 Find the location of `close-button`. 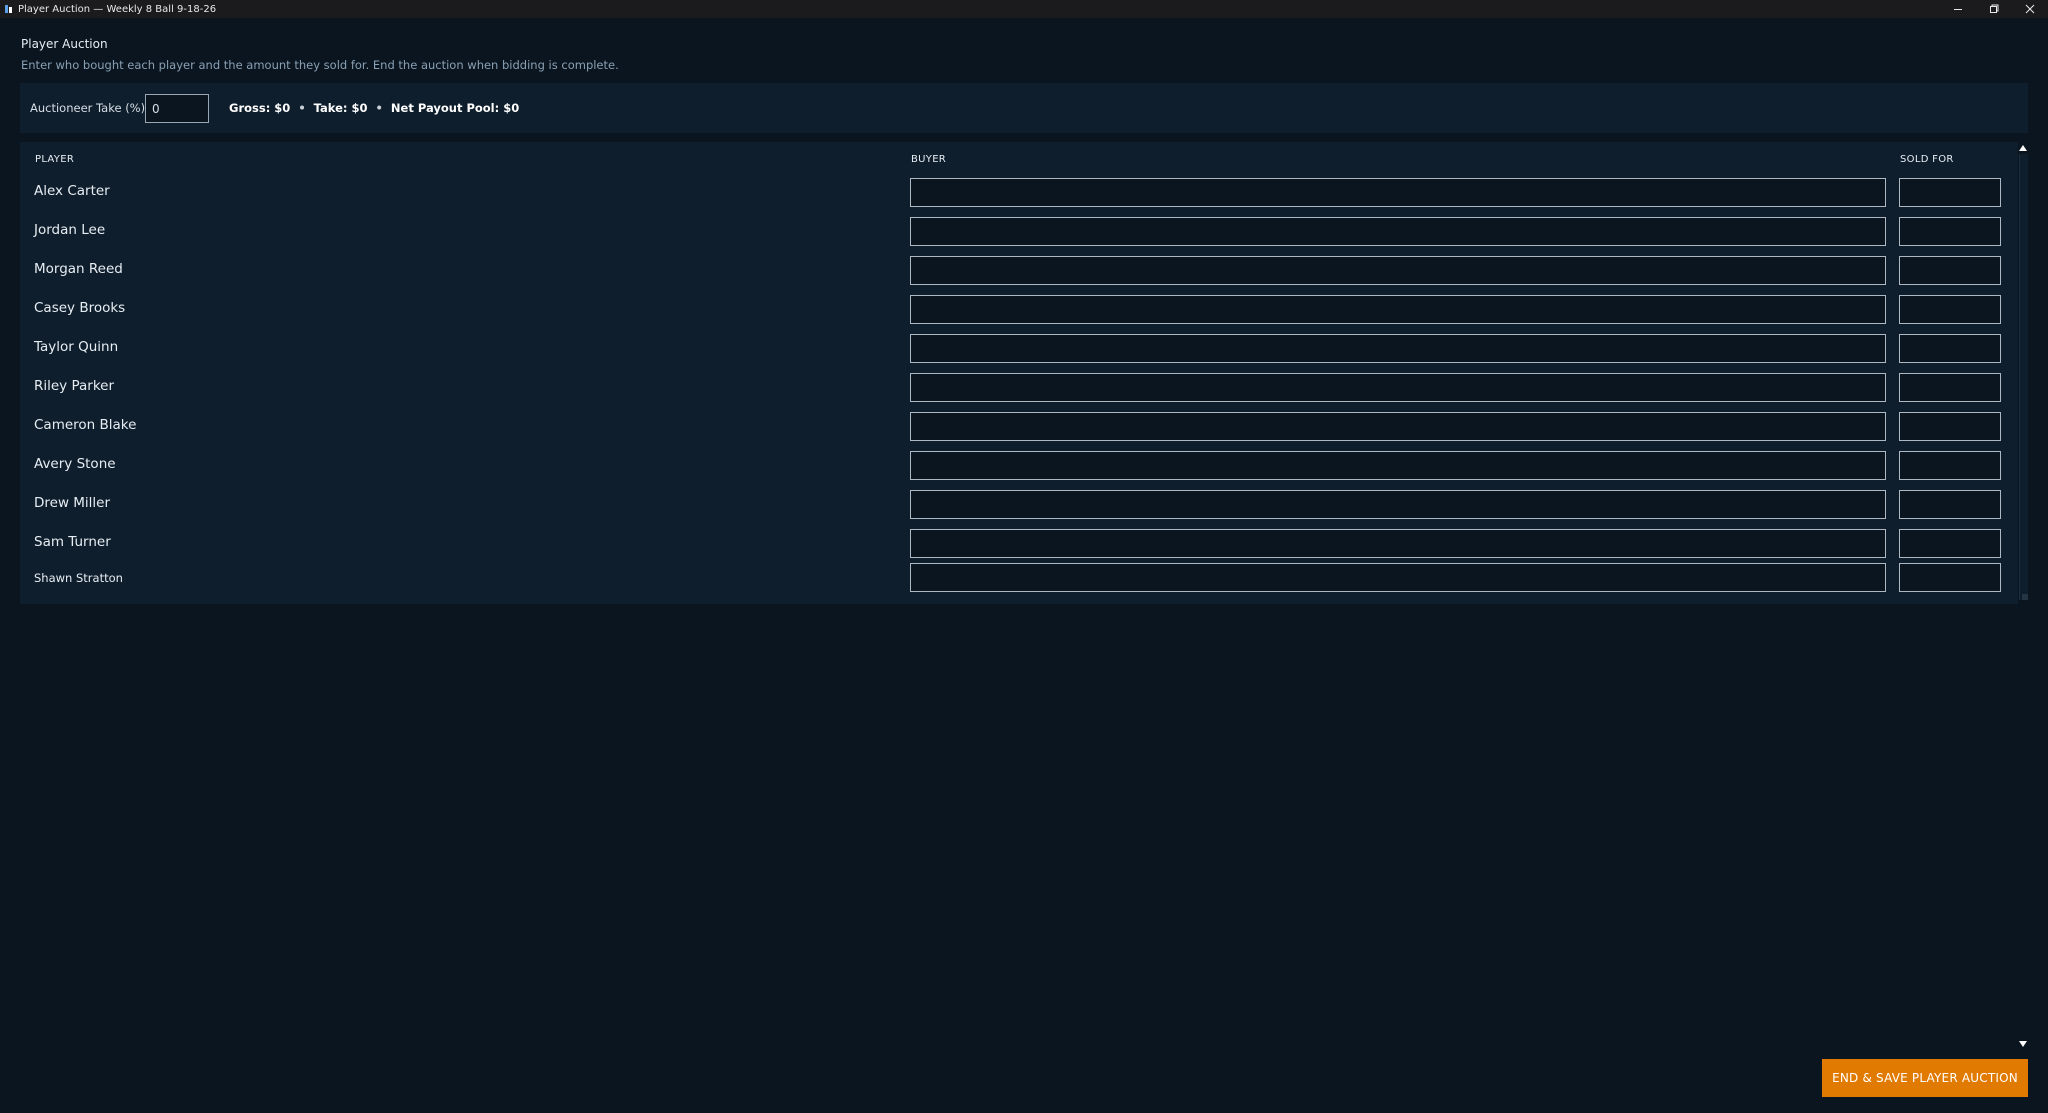

close-button is located at coordinates (2030, 9).